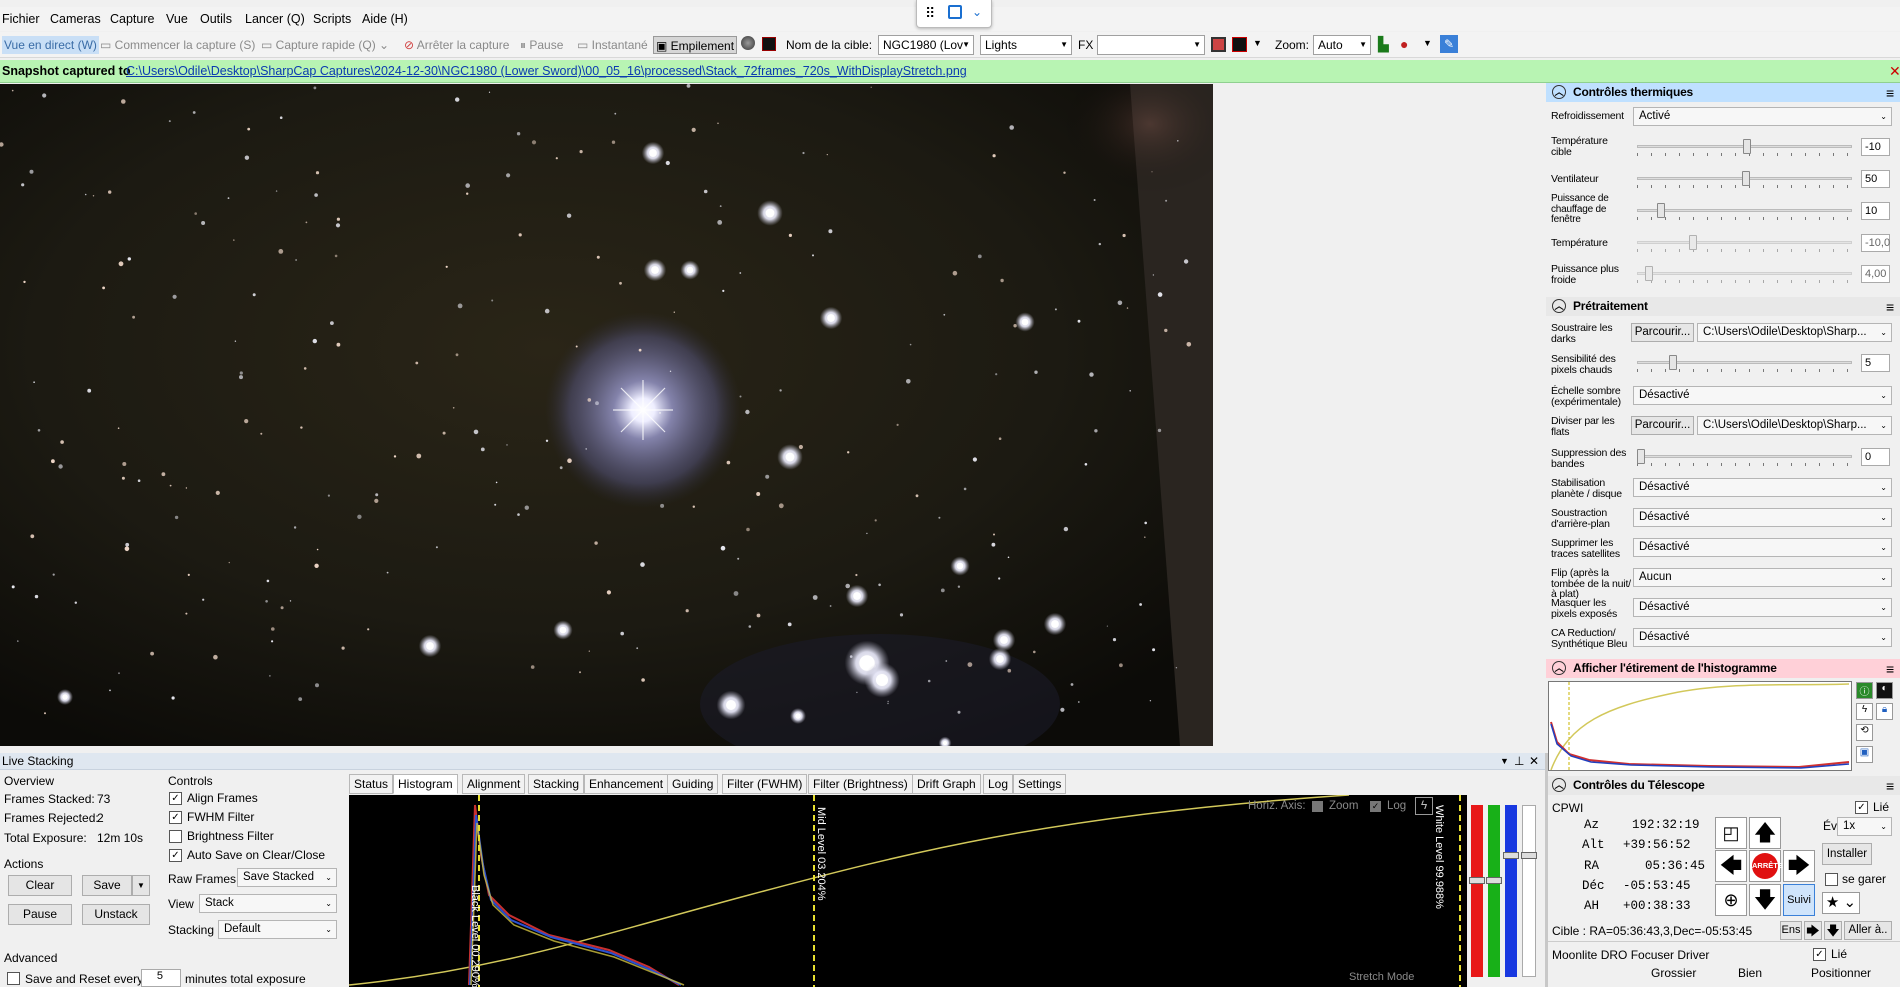 The height and width of the screenshot is (987, 1900). What do you see at coordinates (1744, 365) in the screenshot?
I see `preproc-slider` at bounding box center [1744, 365].